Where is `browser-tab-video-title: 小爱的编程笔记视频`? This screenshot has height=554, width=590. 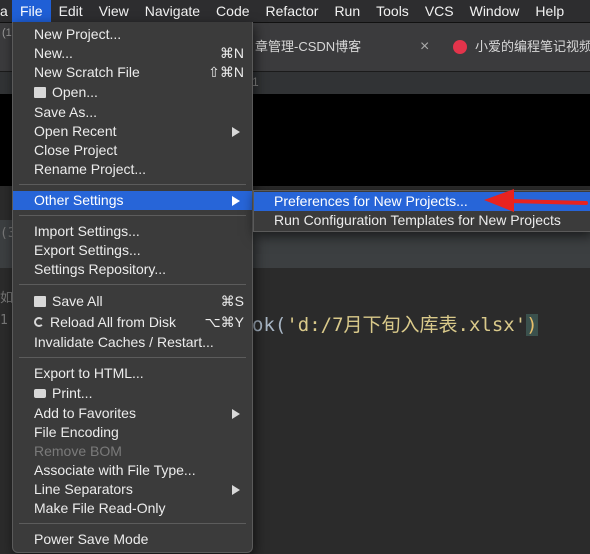 browser-tab-video-title: 小爱的编程笔记视频 is located at coordinates (532, 46).